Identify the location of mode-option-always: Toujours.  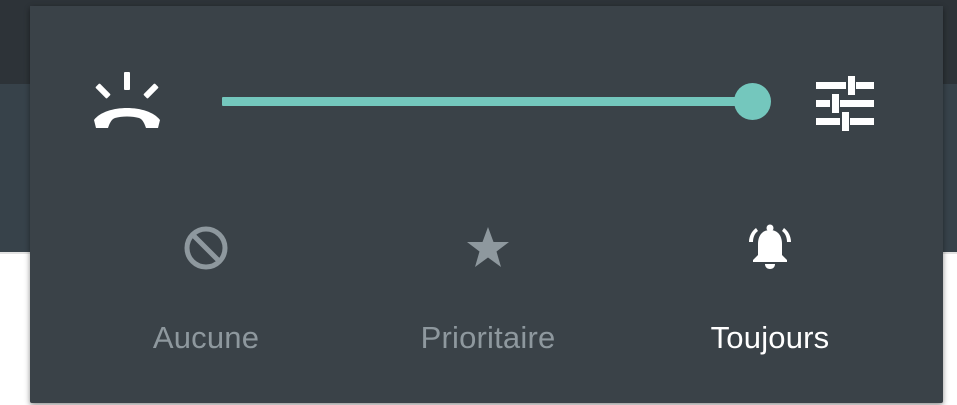
(770, 292).